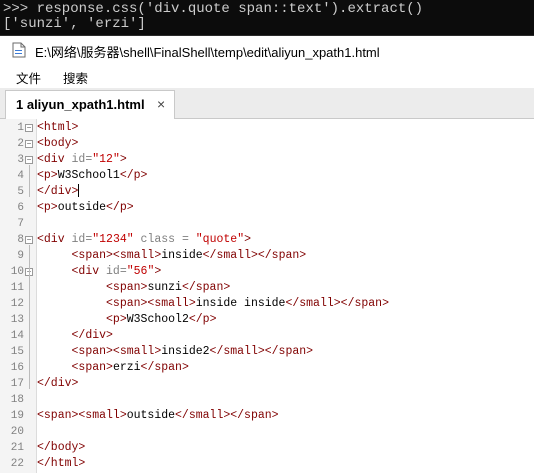 The height and width of the screenshot is (473, 534). I want to click on line-number: 1, so click(20, 128).